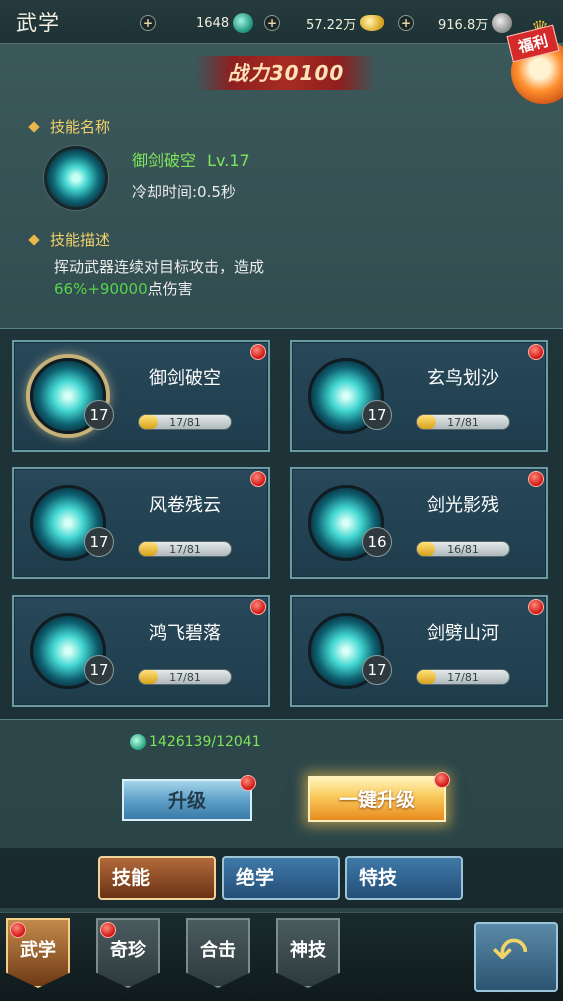  I want to click on add-coin-button: +, so click(406, 23).